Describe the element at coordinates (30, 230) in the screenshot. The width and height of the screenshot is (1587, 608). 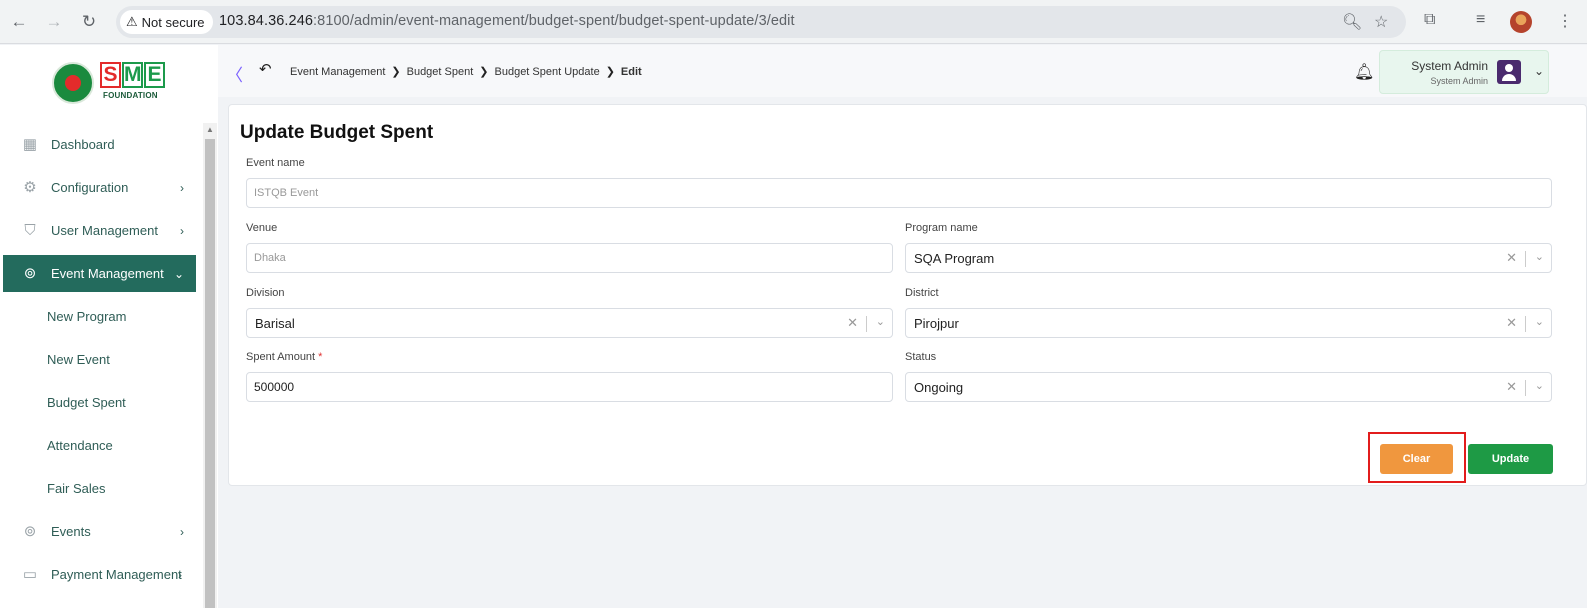
I see `user-shield-icon: ⛉` at that location.